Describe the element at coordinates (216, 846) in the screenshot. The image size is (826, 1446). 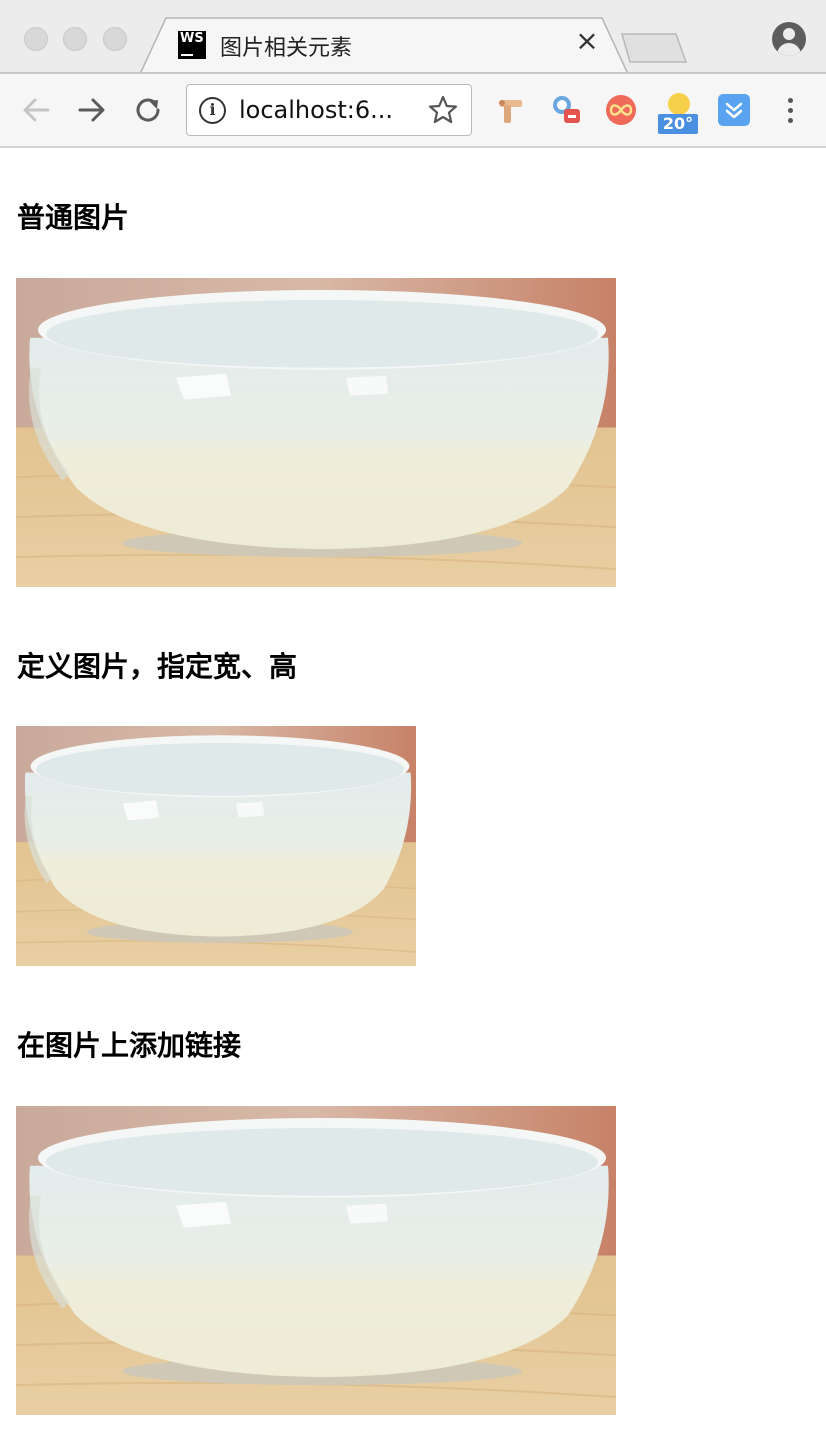
I see `bowl-image-sized` at that location.